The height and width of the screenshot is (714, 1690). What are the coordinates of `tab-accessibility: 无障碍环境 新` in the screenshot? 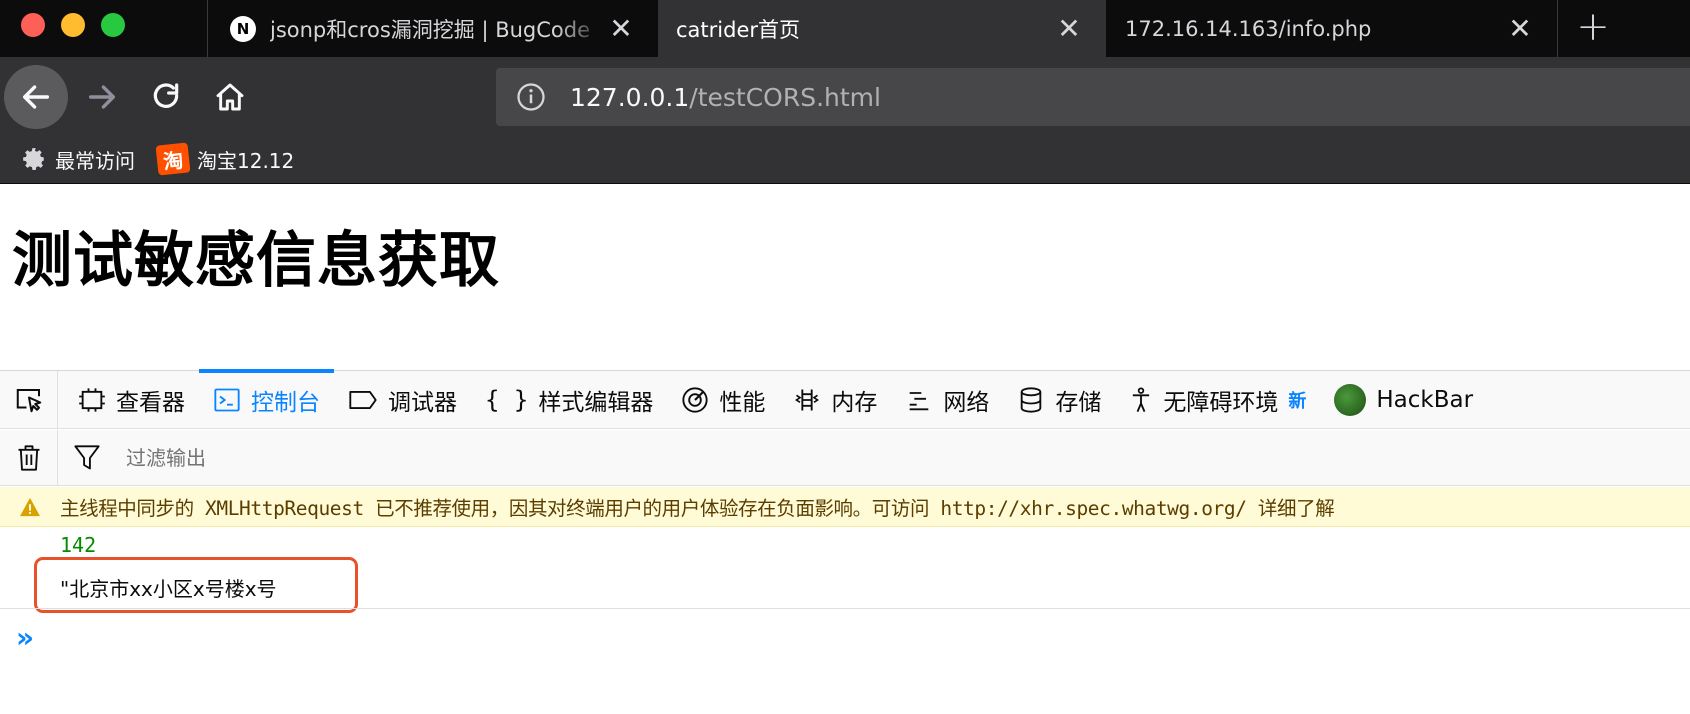 It's located at (1217, 400).